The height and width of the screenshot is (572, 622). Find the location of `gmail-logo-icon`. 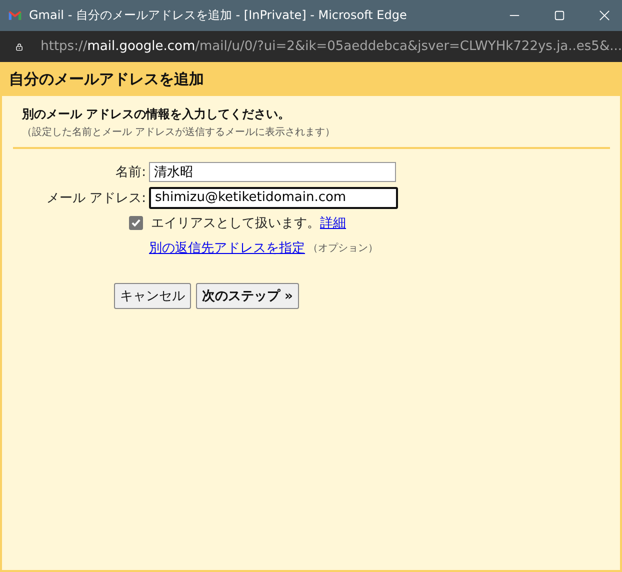

gmail-logo-icon is located at coordinates (15, 15).